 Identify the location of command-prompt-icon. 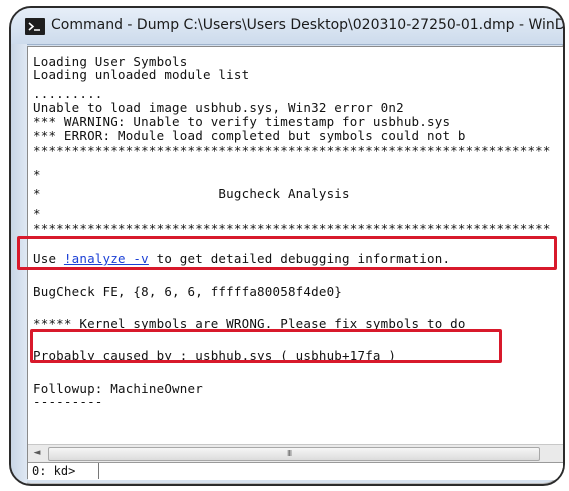
(35, 26).